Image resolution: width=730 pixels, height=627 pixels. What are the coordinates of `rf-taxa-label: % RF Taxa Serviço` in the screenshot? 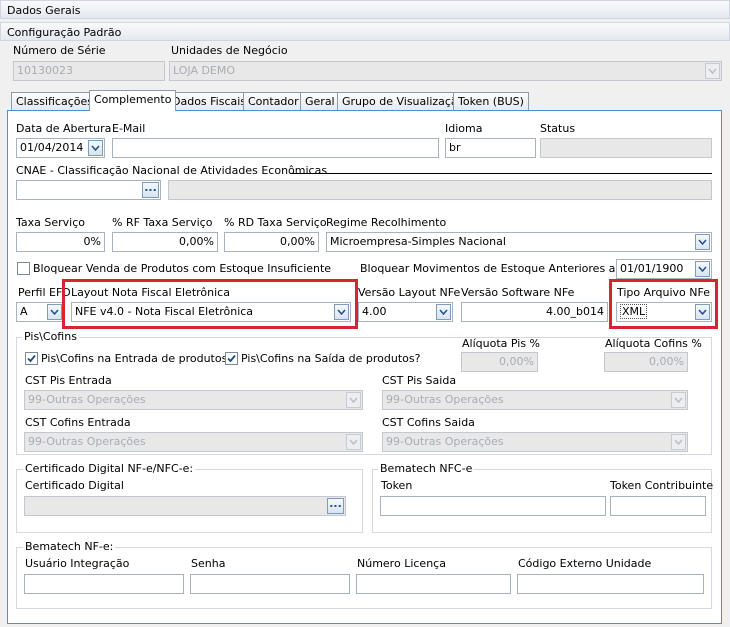 It's located at (162, 222).